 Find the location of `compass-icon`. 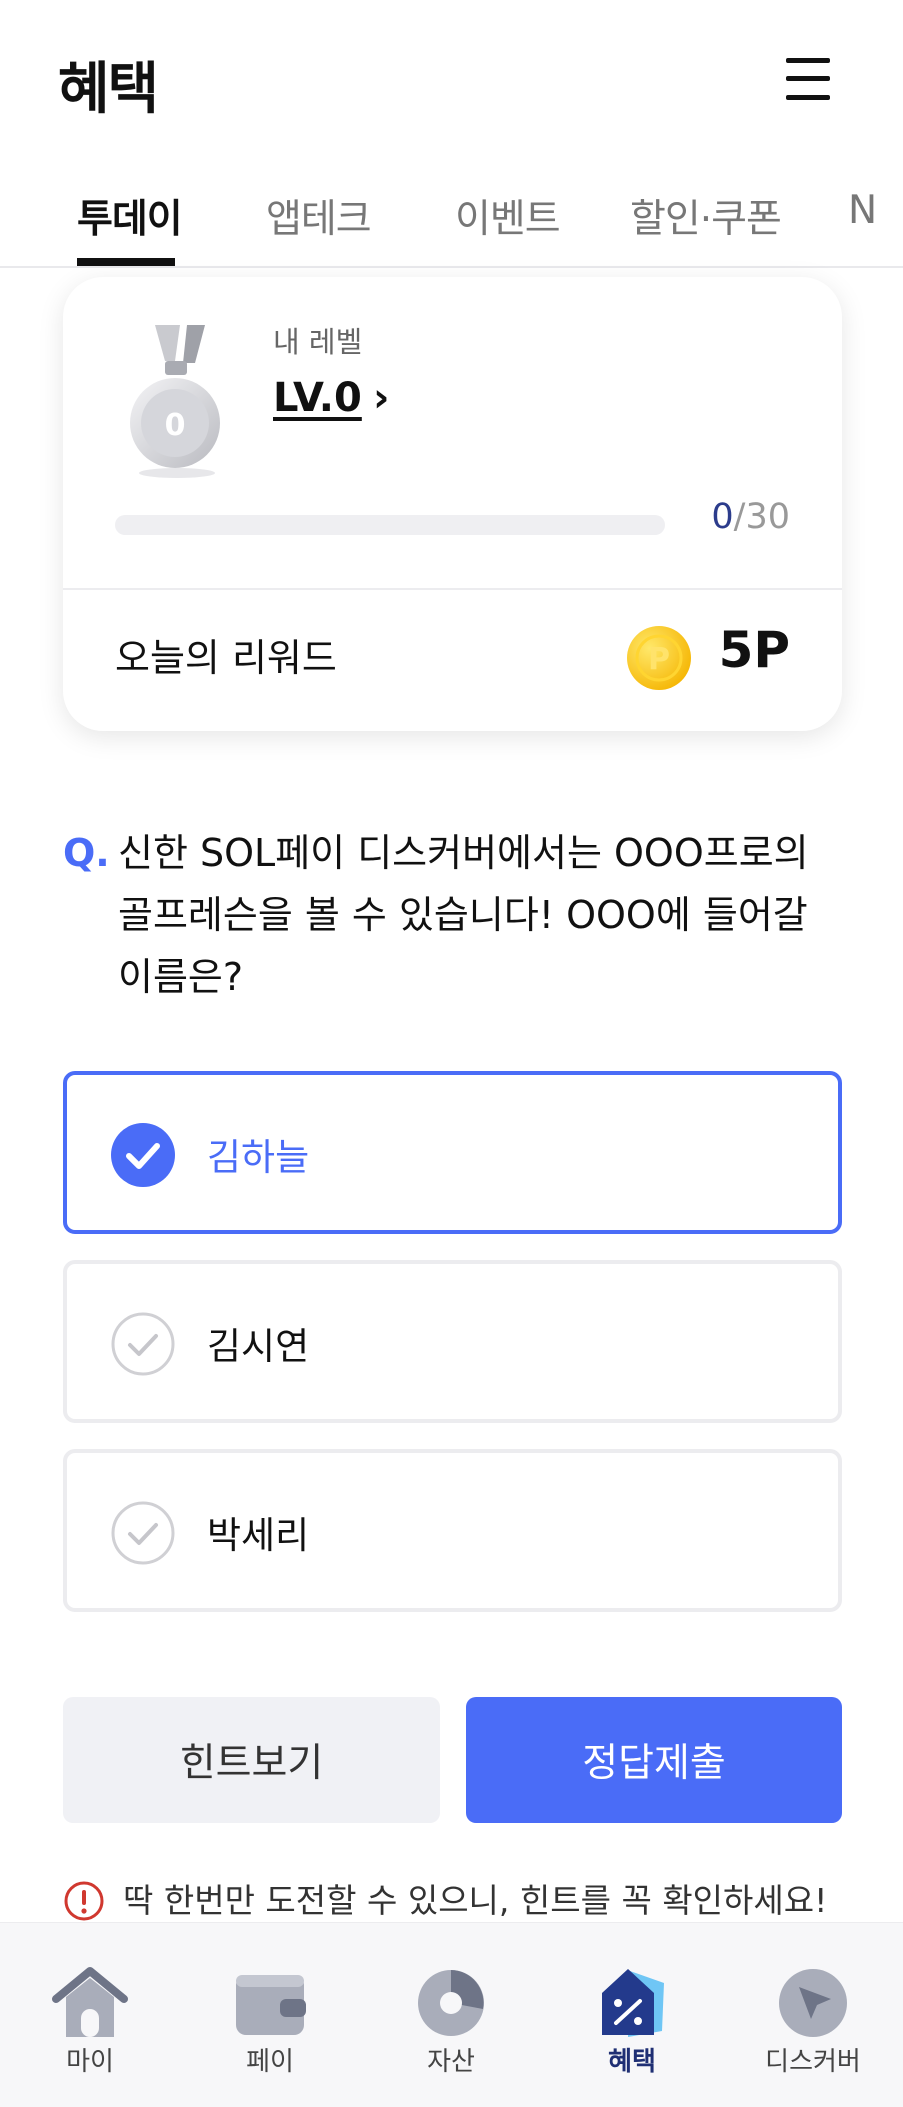

compass-icon is located at coordinates (813, 2003).